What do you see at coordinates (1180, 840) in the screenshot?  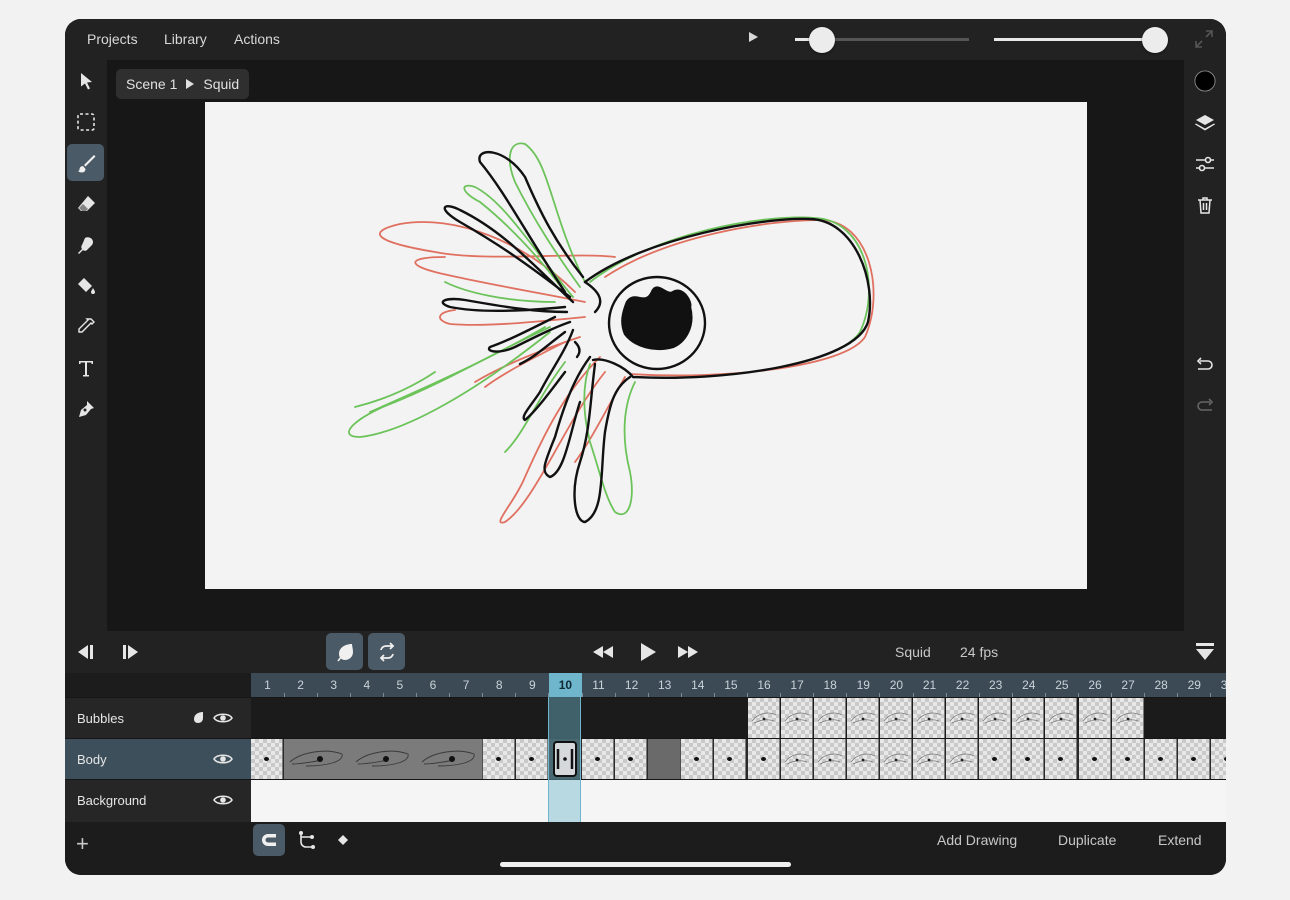 I see `extend-button: Extend` at bounding box center [1180, 840].